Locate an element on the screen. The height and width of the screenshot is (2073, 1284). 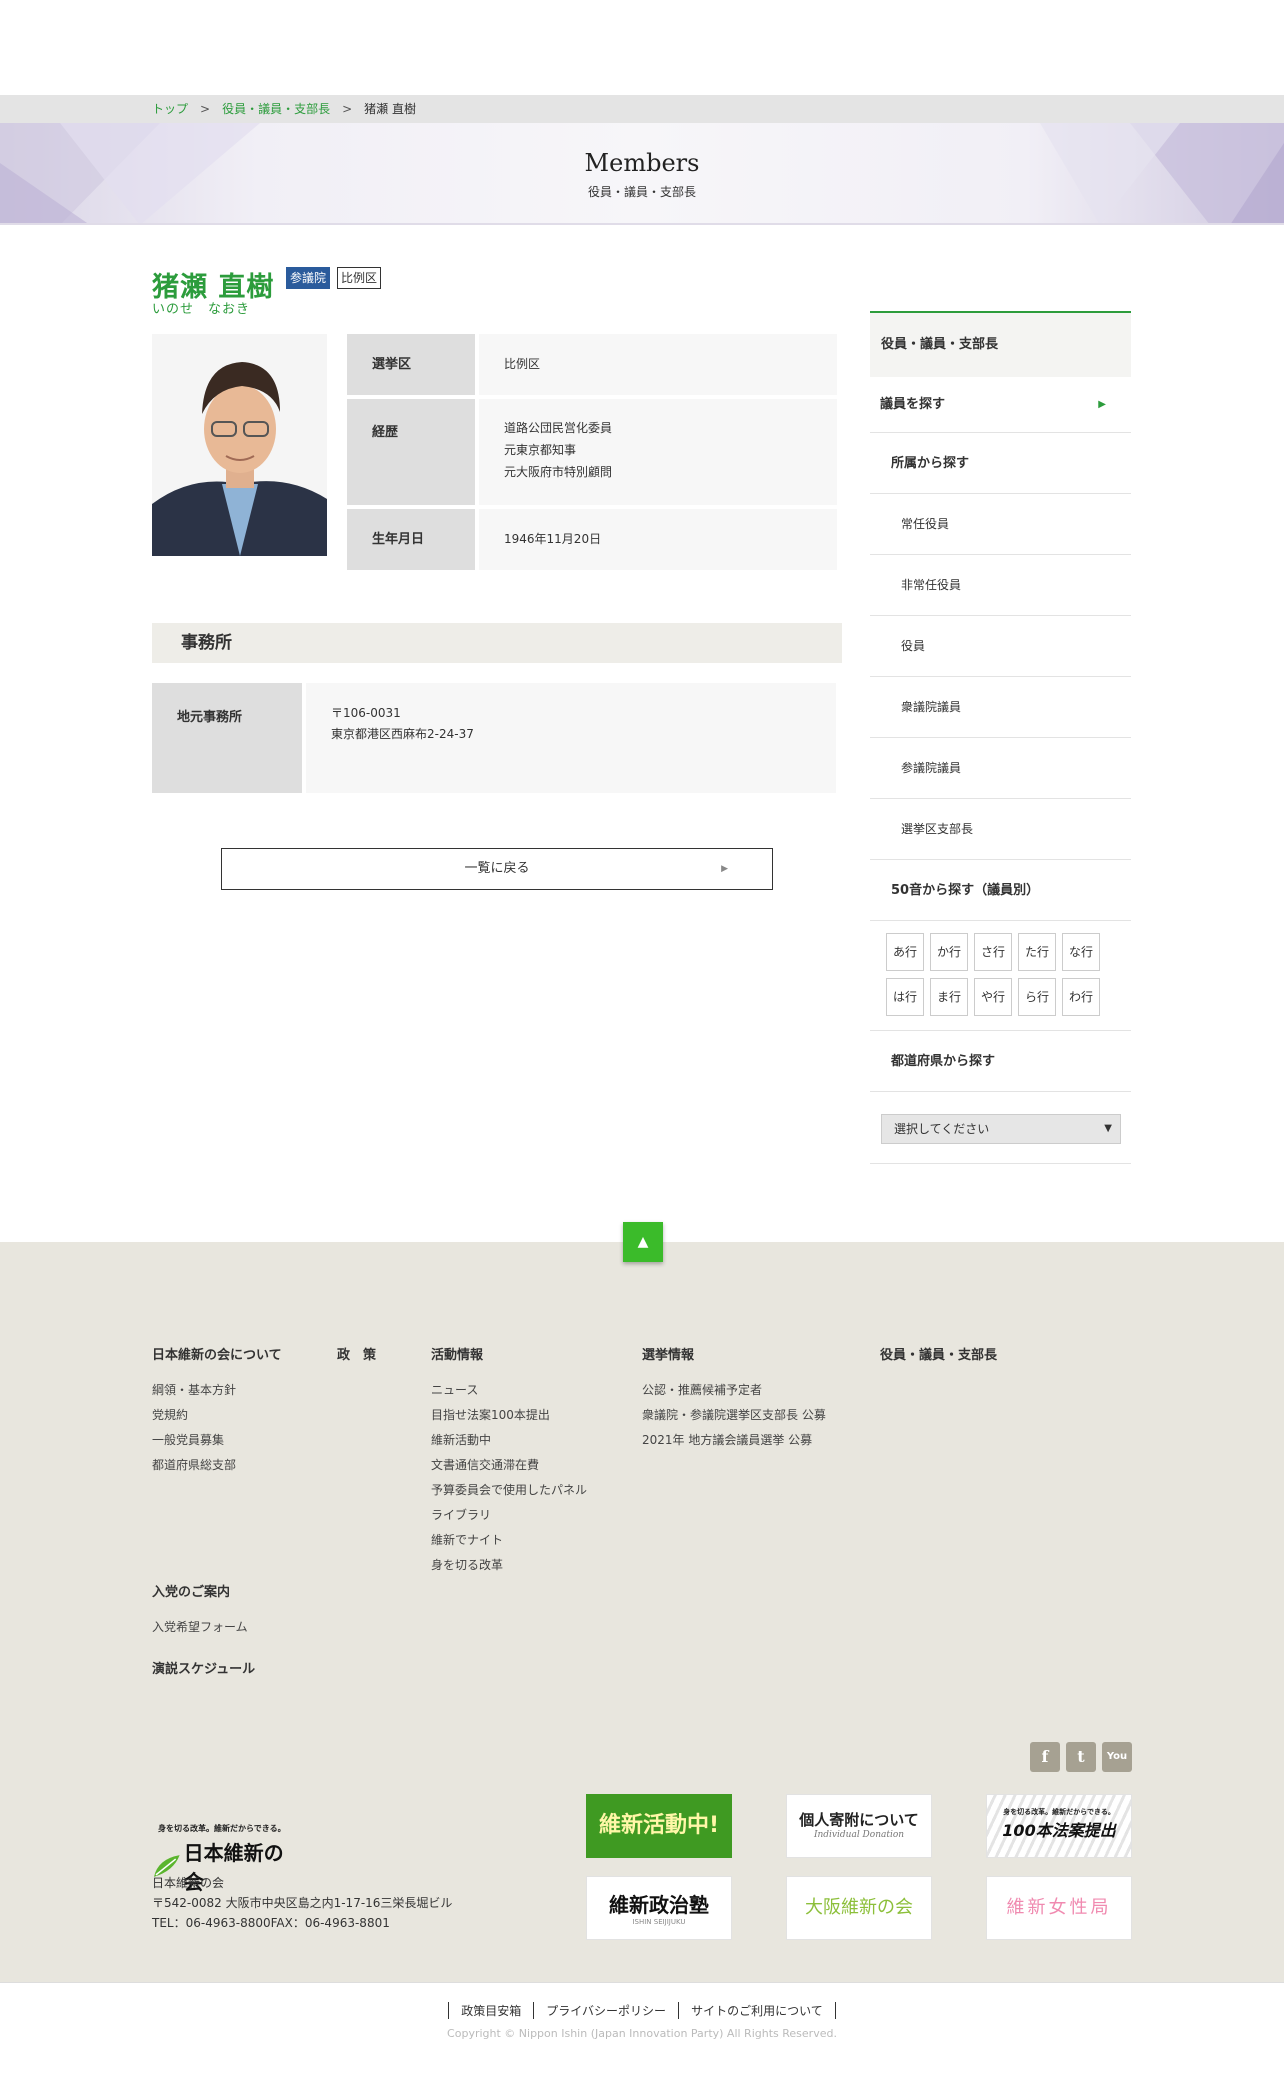
footer-link: ライブラリ is located at coordinates (461, 1514).